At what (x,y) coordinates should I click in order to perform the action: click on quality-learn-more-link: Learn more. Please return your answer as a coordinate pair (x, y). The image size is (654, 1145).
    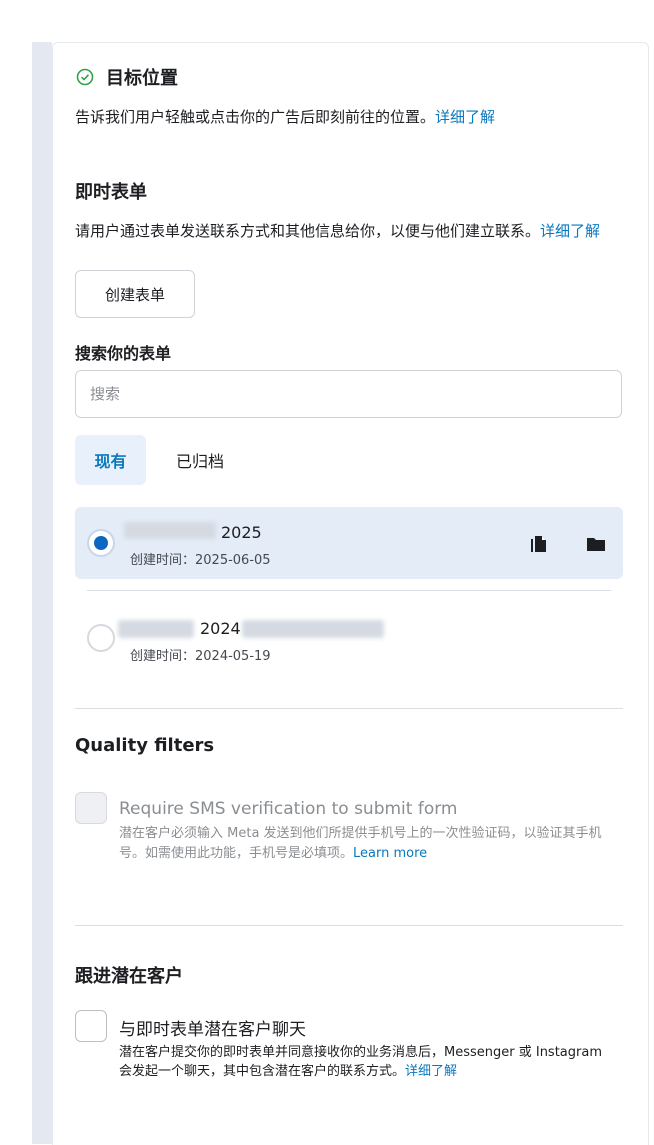
    Looking at the image, I should click on (390, 853).